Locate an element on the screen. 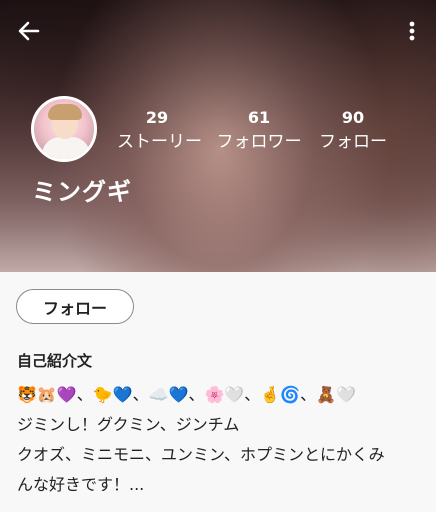 This screenshot has width=436, height=512. stat-following-count: 90 is located at coordinates (353, 117).